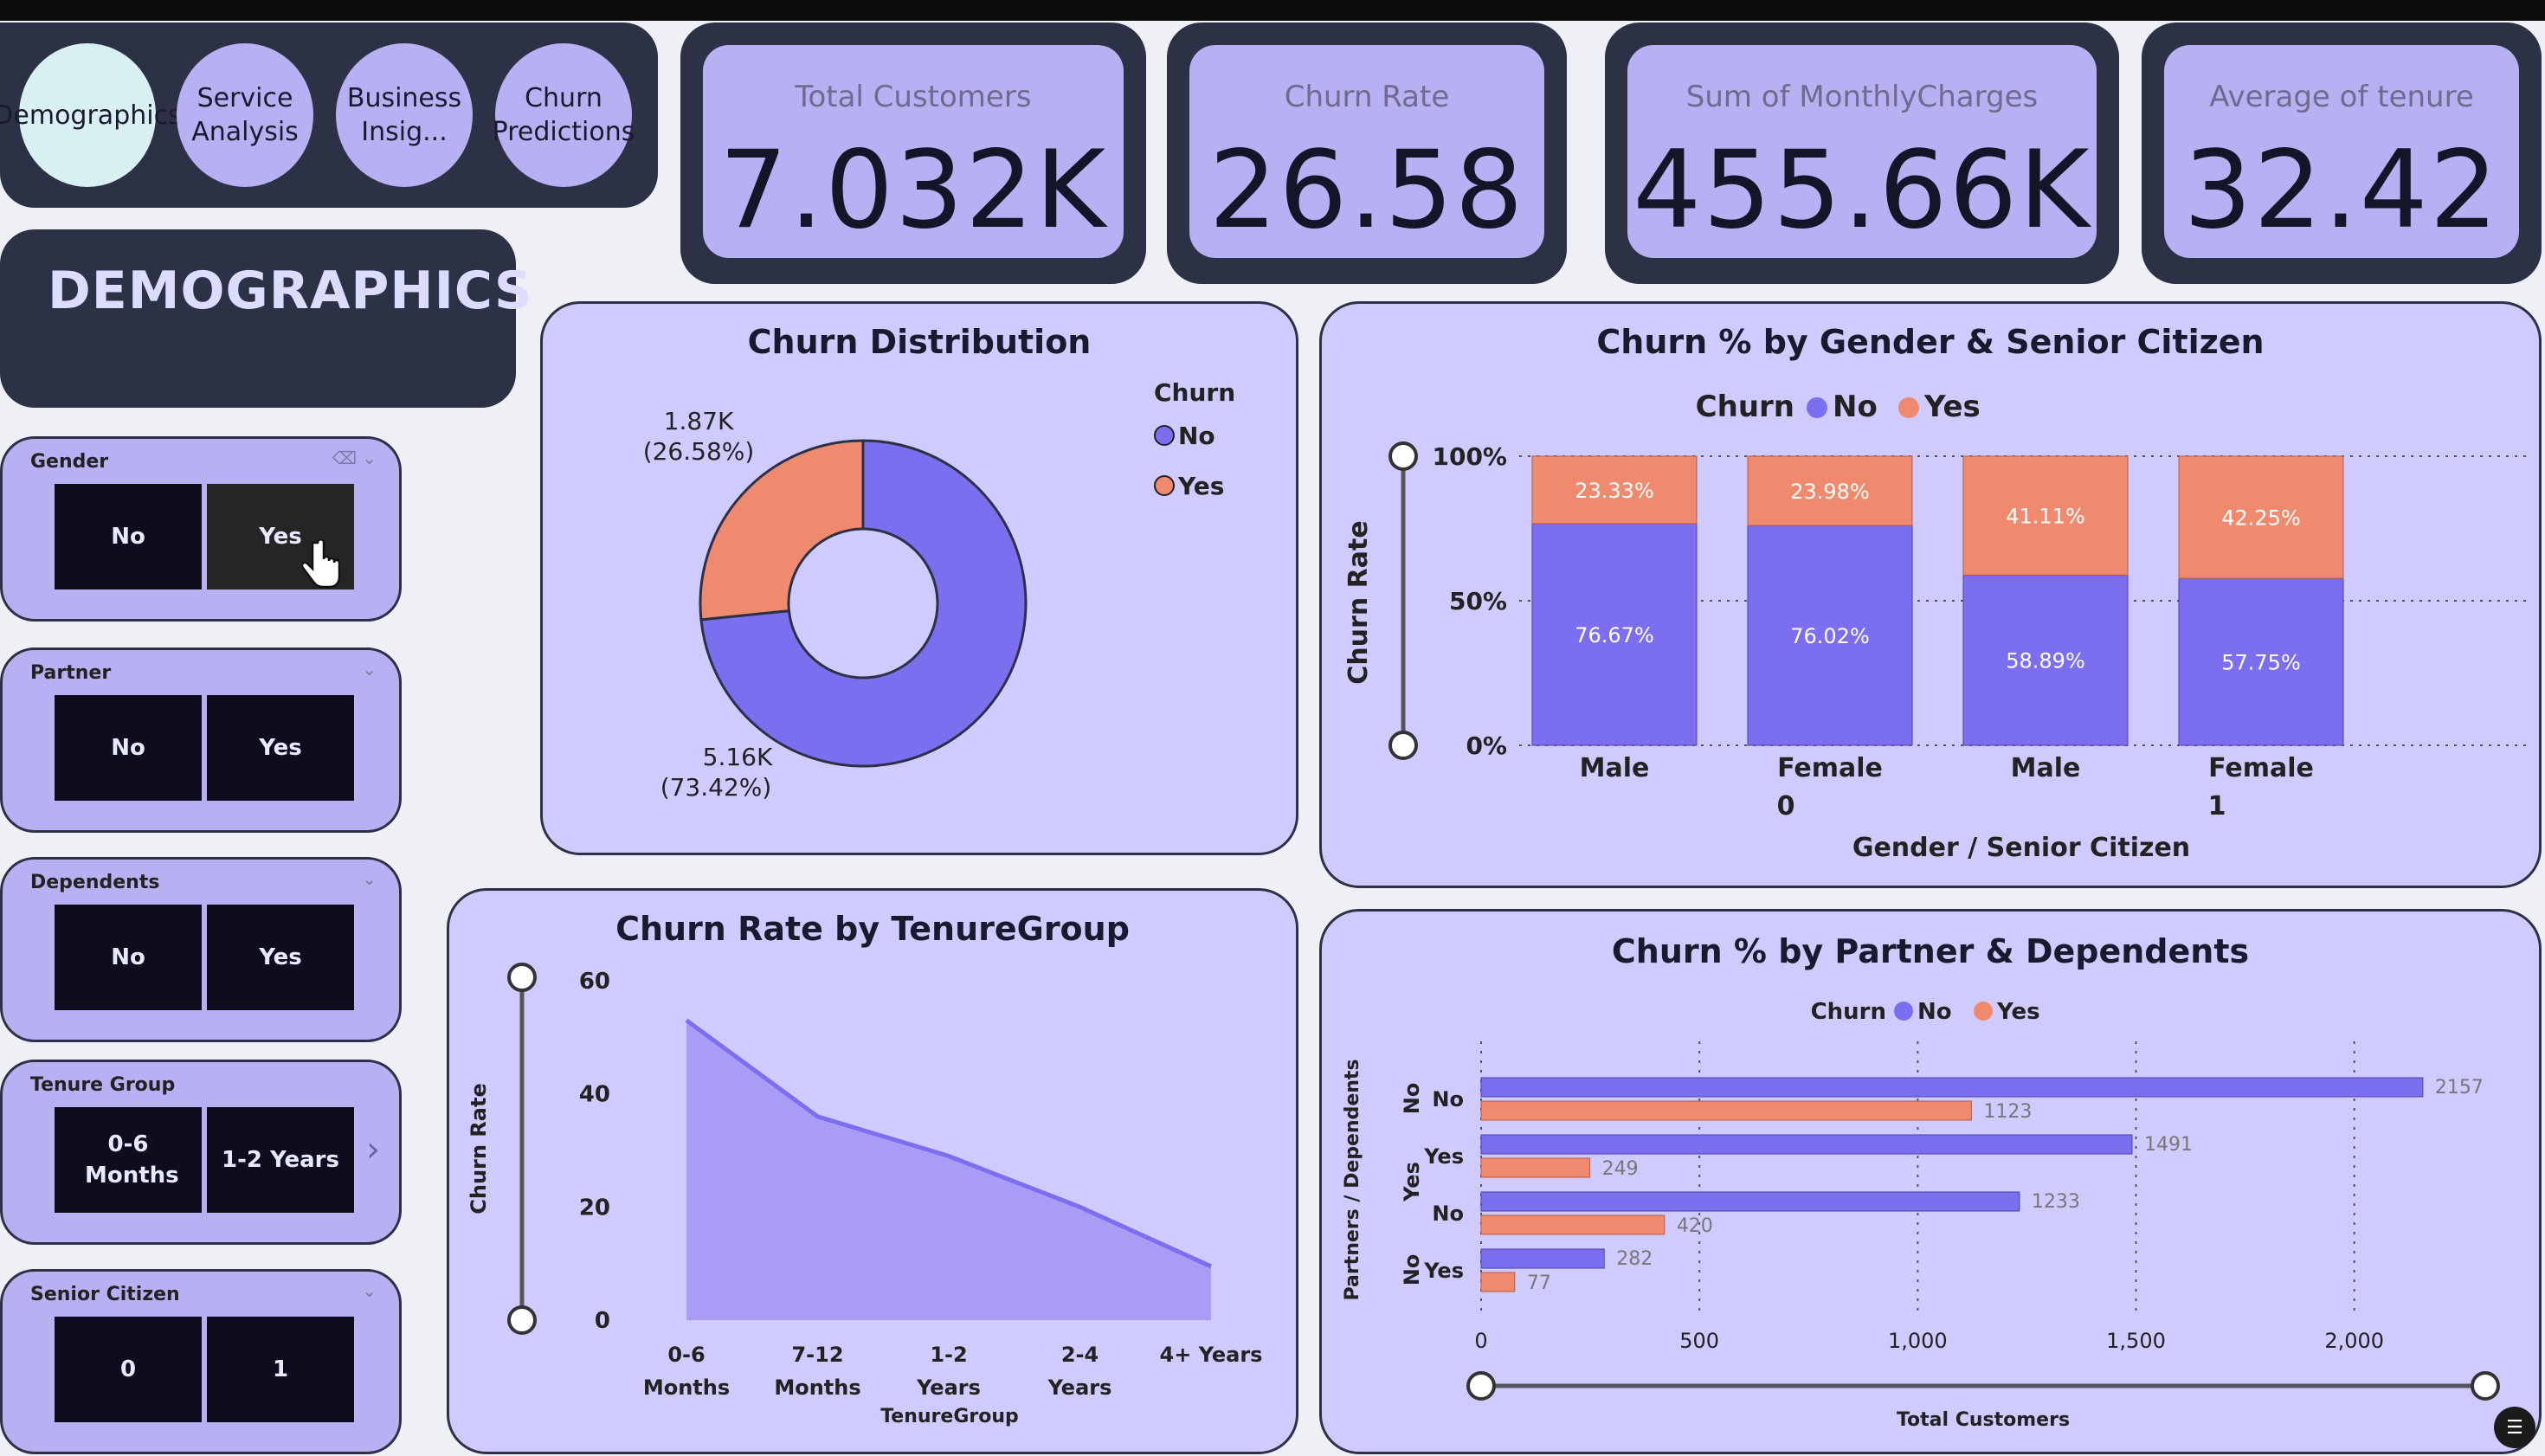 This screenshot has width=2545, height=1456. I want to click on hand-cursor-icon, so click(322, 564).